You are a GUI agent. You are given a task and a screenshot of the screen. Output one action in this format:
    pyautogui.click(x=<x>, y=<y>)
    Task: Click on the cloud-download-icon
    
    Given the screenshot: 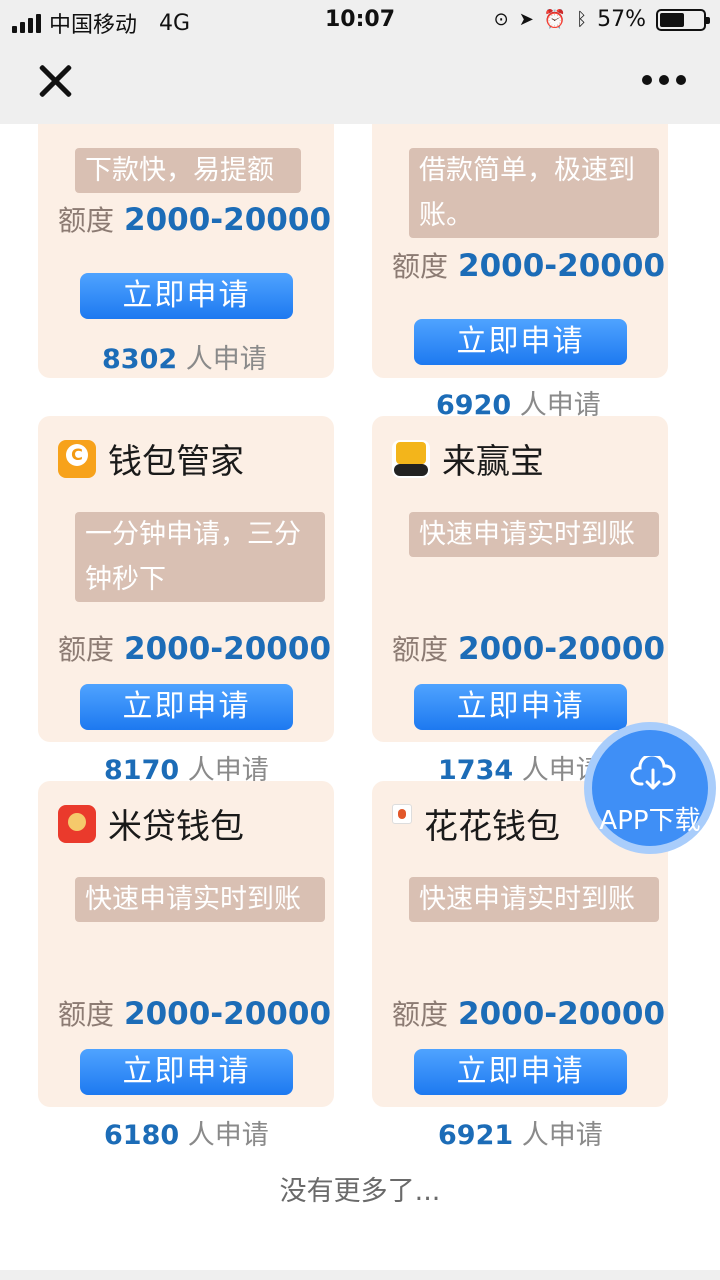 What is the action you would take?
    pyautogui.click(x=653, y=773)
    